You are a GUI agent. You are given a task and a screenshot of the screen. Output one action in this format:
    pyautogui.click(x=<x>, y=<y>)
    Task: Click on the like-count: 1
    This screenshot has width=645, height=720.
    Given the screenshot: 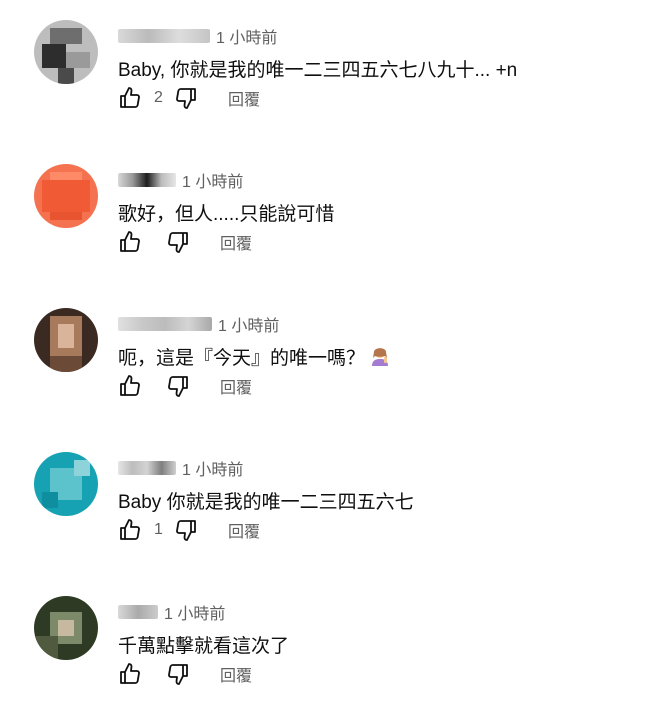 What is the action you would take?
    pyautogui.click(x=158, y=529)
    